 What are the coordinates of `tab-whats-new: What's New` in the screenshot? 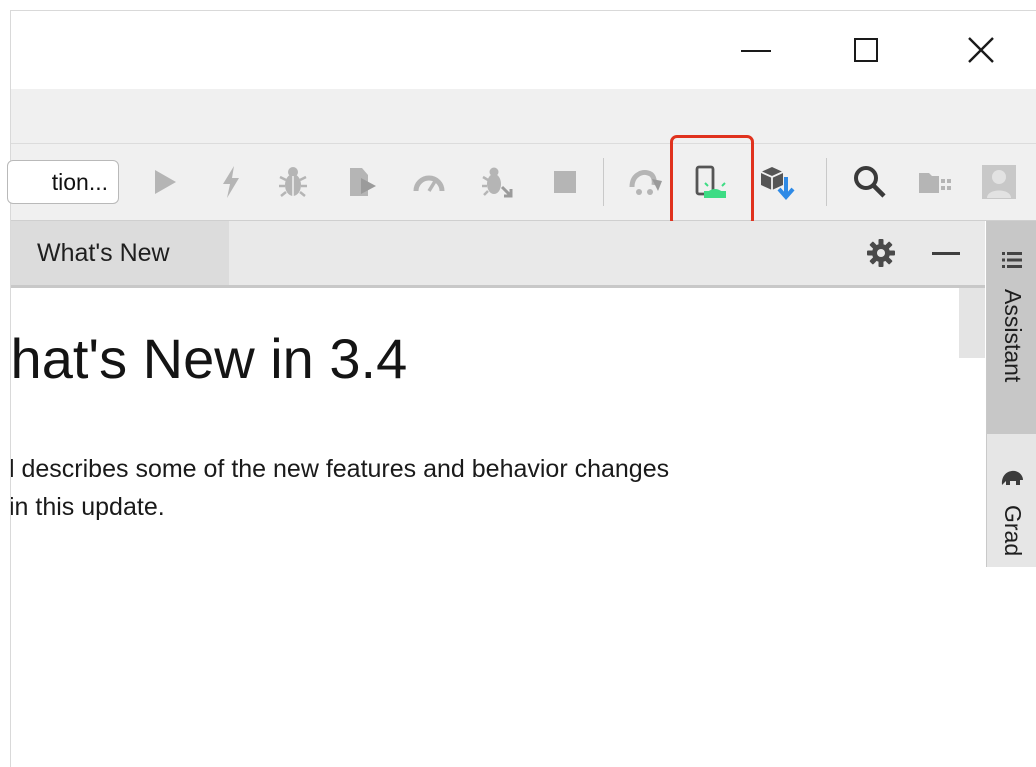 It's located at (120, 253).